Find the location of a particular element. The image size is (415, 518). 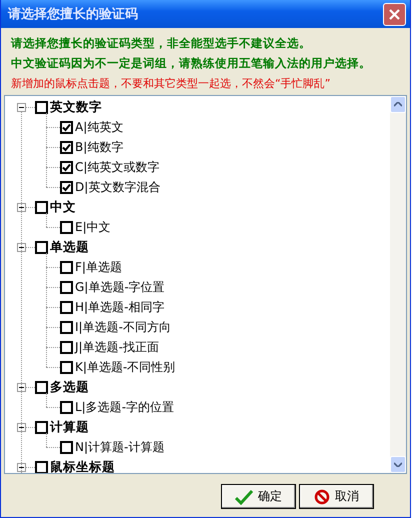

close-button is located at coordinates (394, 14).